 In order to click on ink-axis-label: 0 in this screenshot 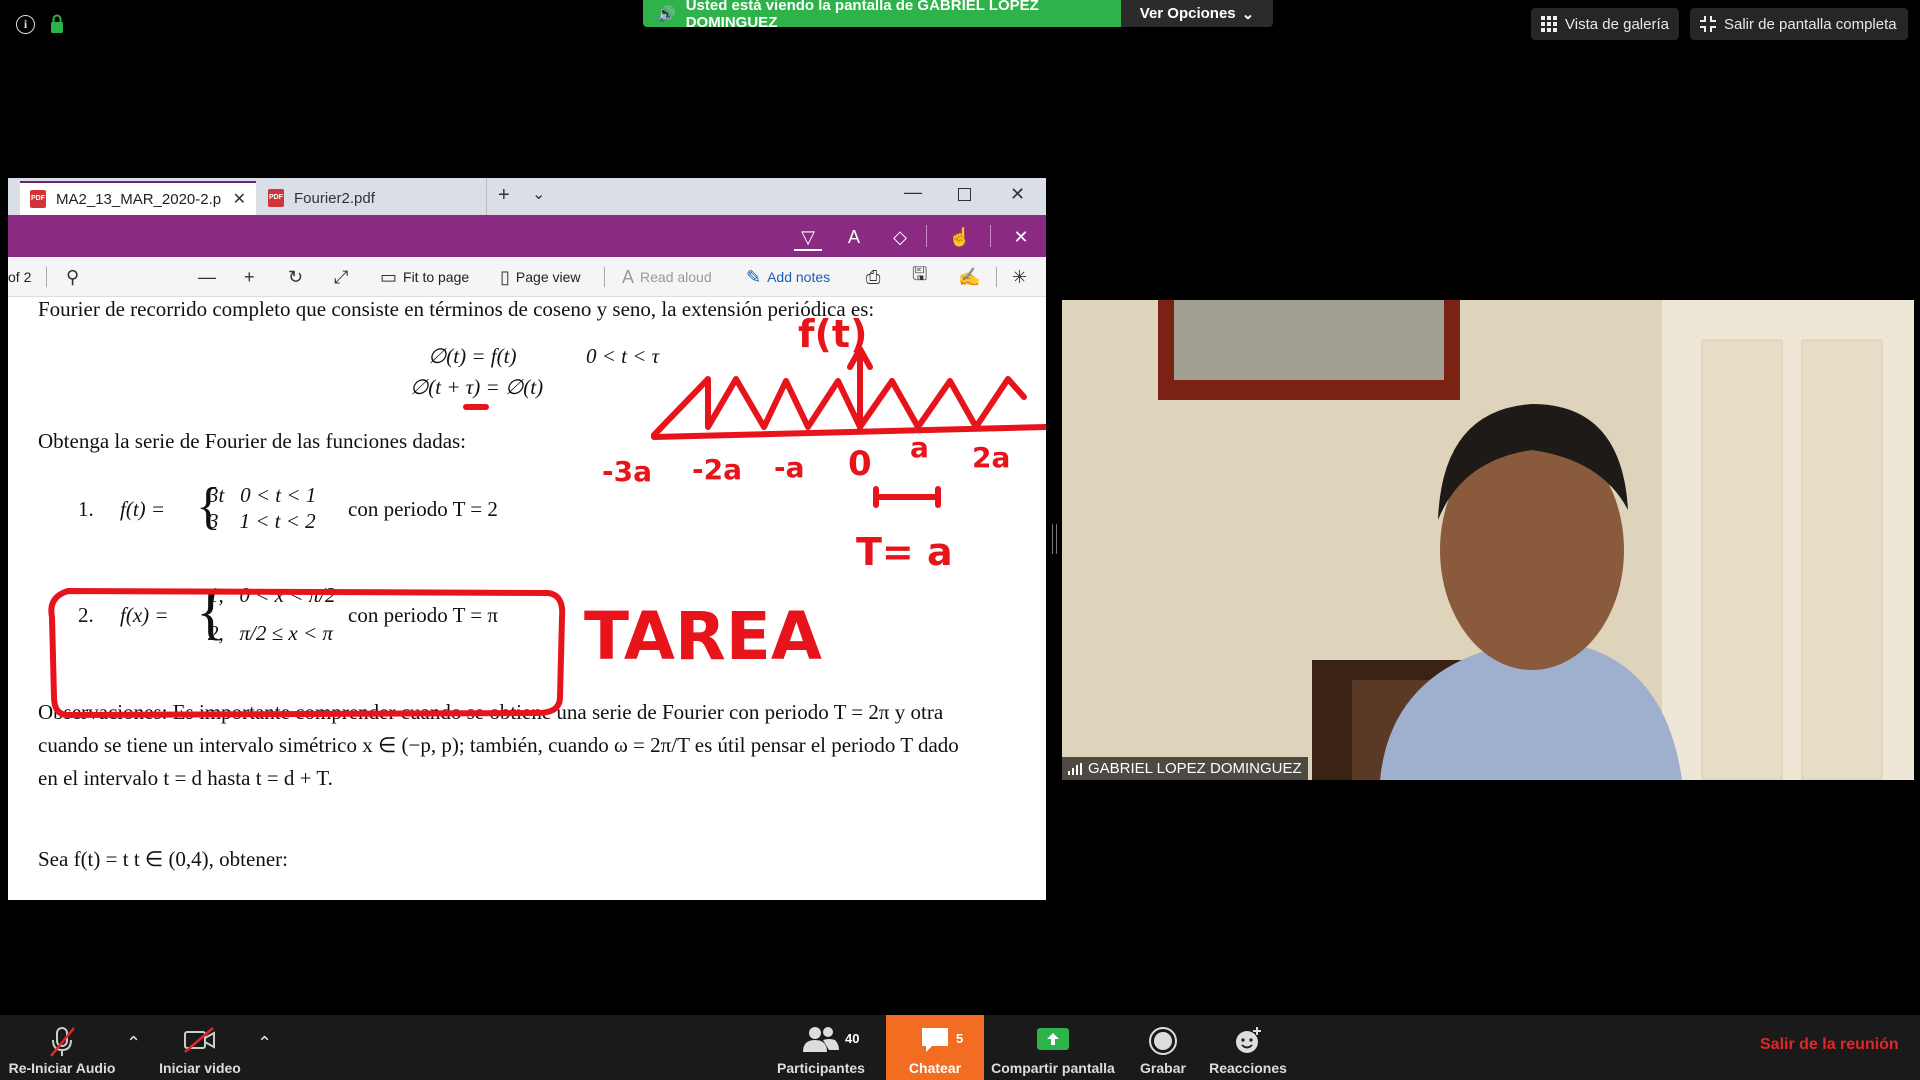, I will do `click(860, 464)`.